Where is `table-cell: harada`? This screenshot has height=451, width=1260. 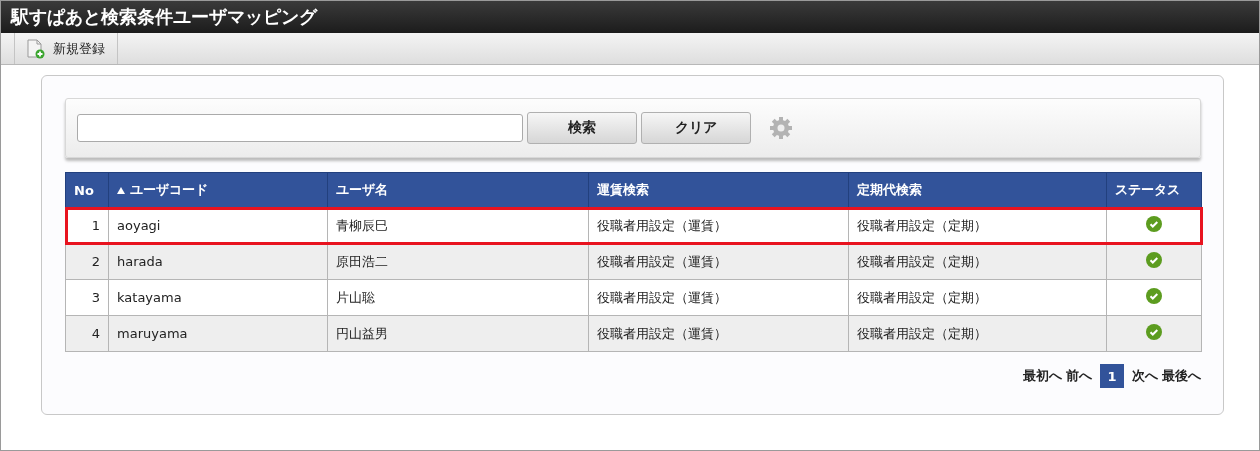 table-cell: harada is located at coordinates (218, 261).